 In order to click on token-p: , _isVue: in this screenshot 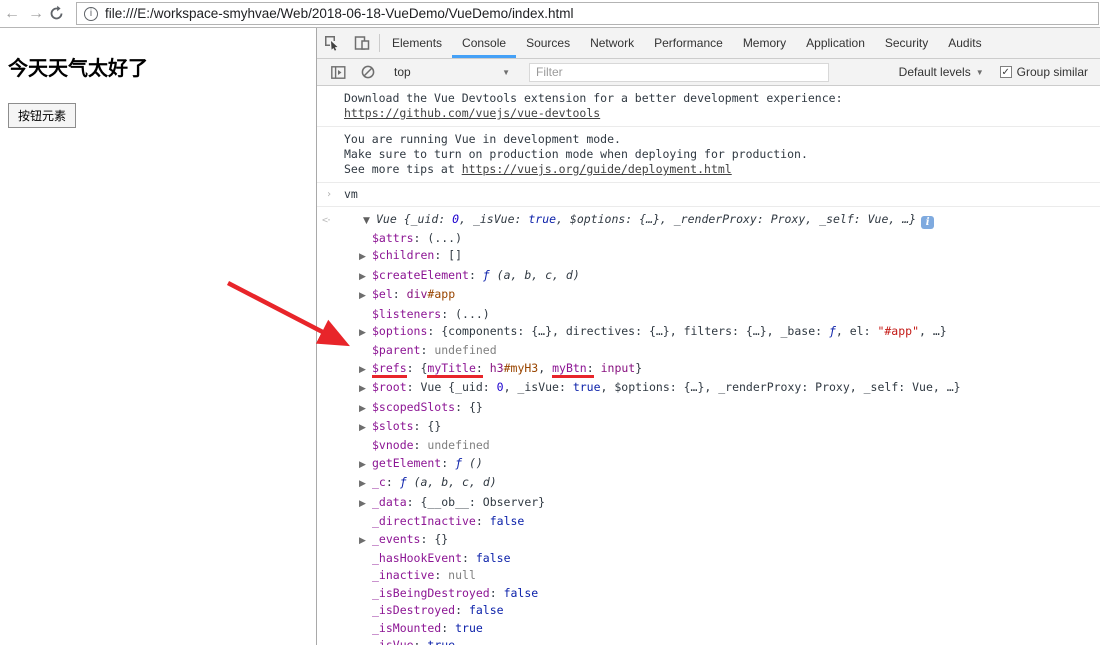, I will do `click(538, 387)`.